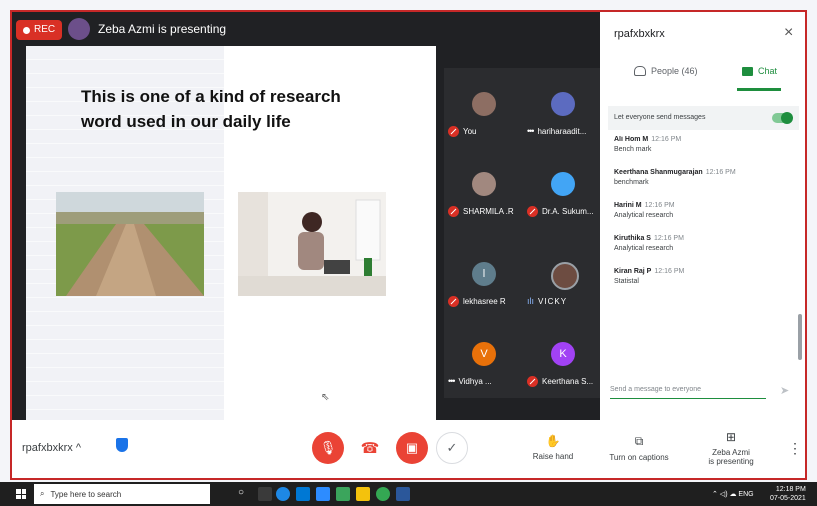 Image resolution: width=817 pixels, height=506 pixels. What do you see at coordinates (283, 494) in the screenshot?
I see `edge-icon` at bounding box center [283, 494].